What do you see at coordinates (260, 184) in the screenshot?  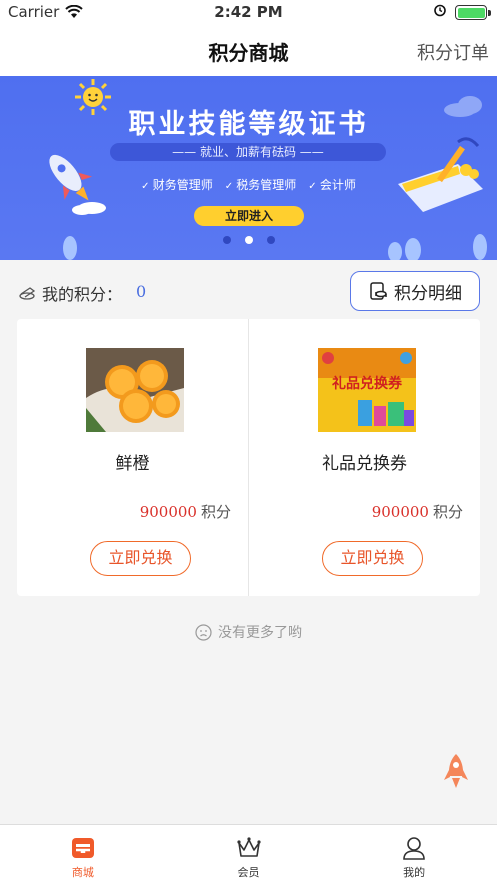 I see `banner-tag: 税务管理师` at bounding box center [260, 184].